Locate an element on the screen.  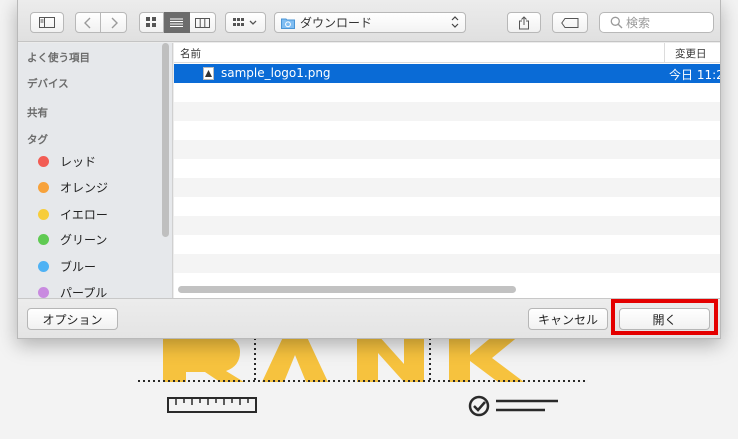
folder-icon is located at coordinates (288, 23).